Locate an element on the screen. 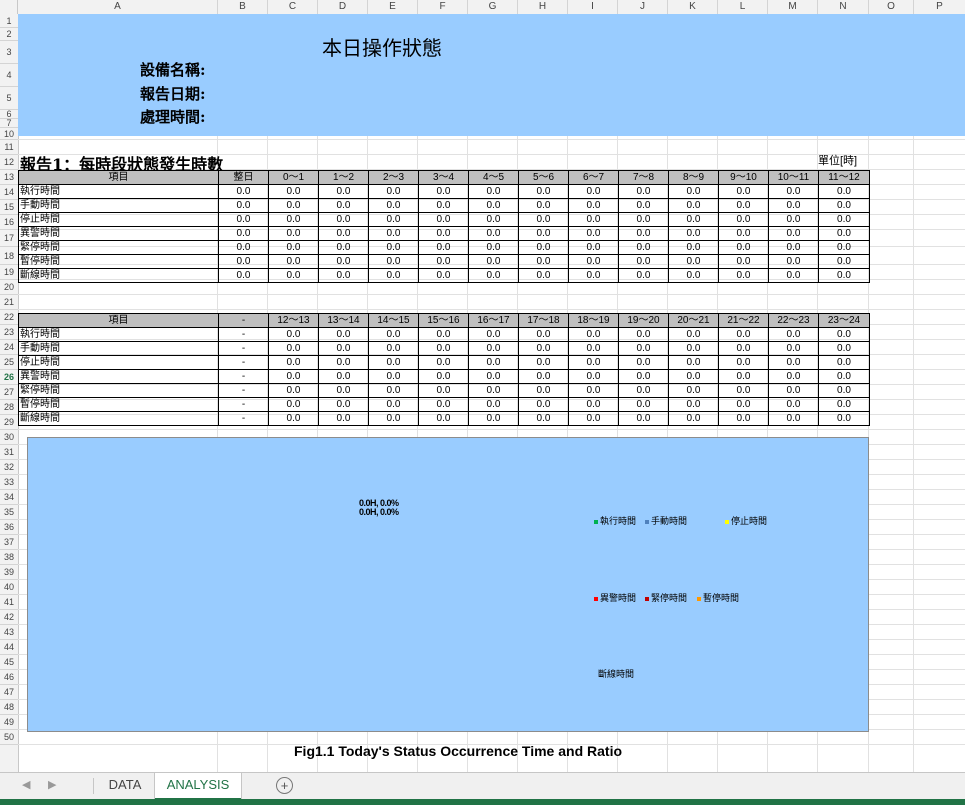  row-header: 39 is located at coordinates (9, 572).